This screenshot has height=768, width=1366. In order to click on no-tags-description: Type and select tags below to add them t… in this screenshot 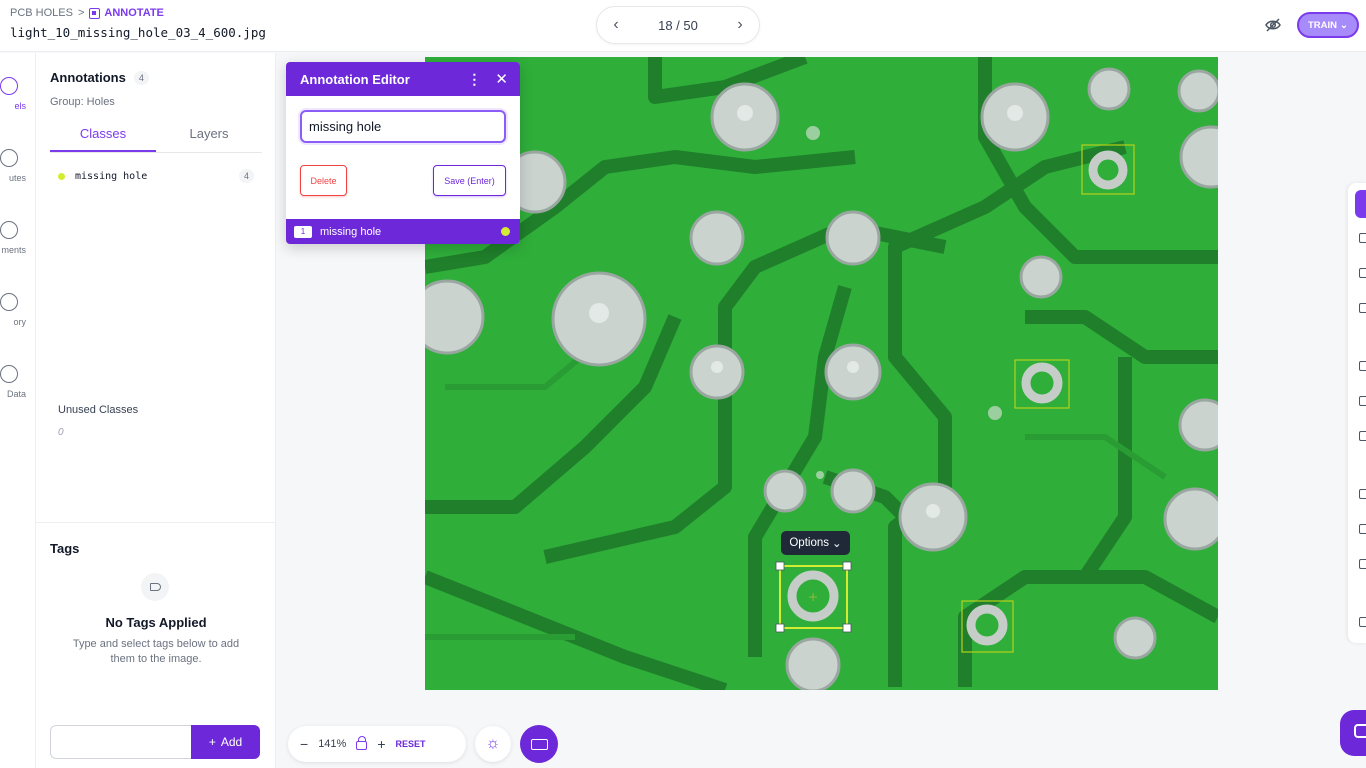, I will do `click(156, 651)`.